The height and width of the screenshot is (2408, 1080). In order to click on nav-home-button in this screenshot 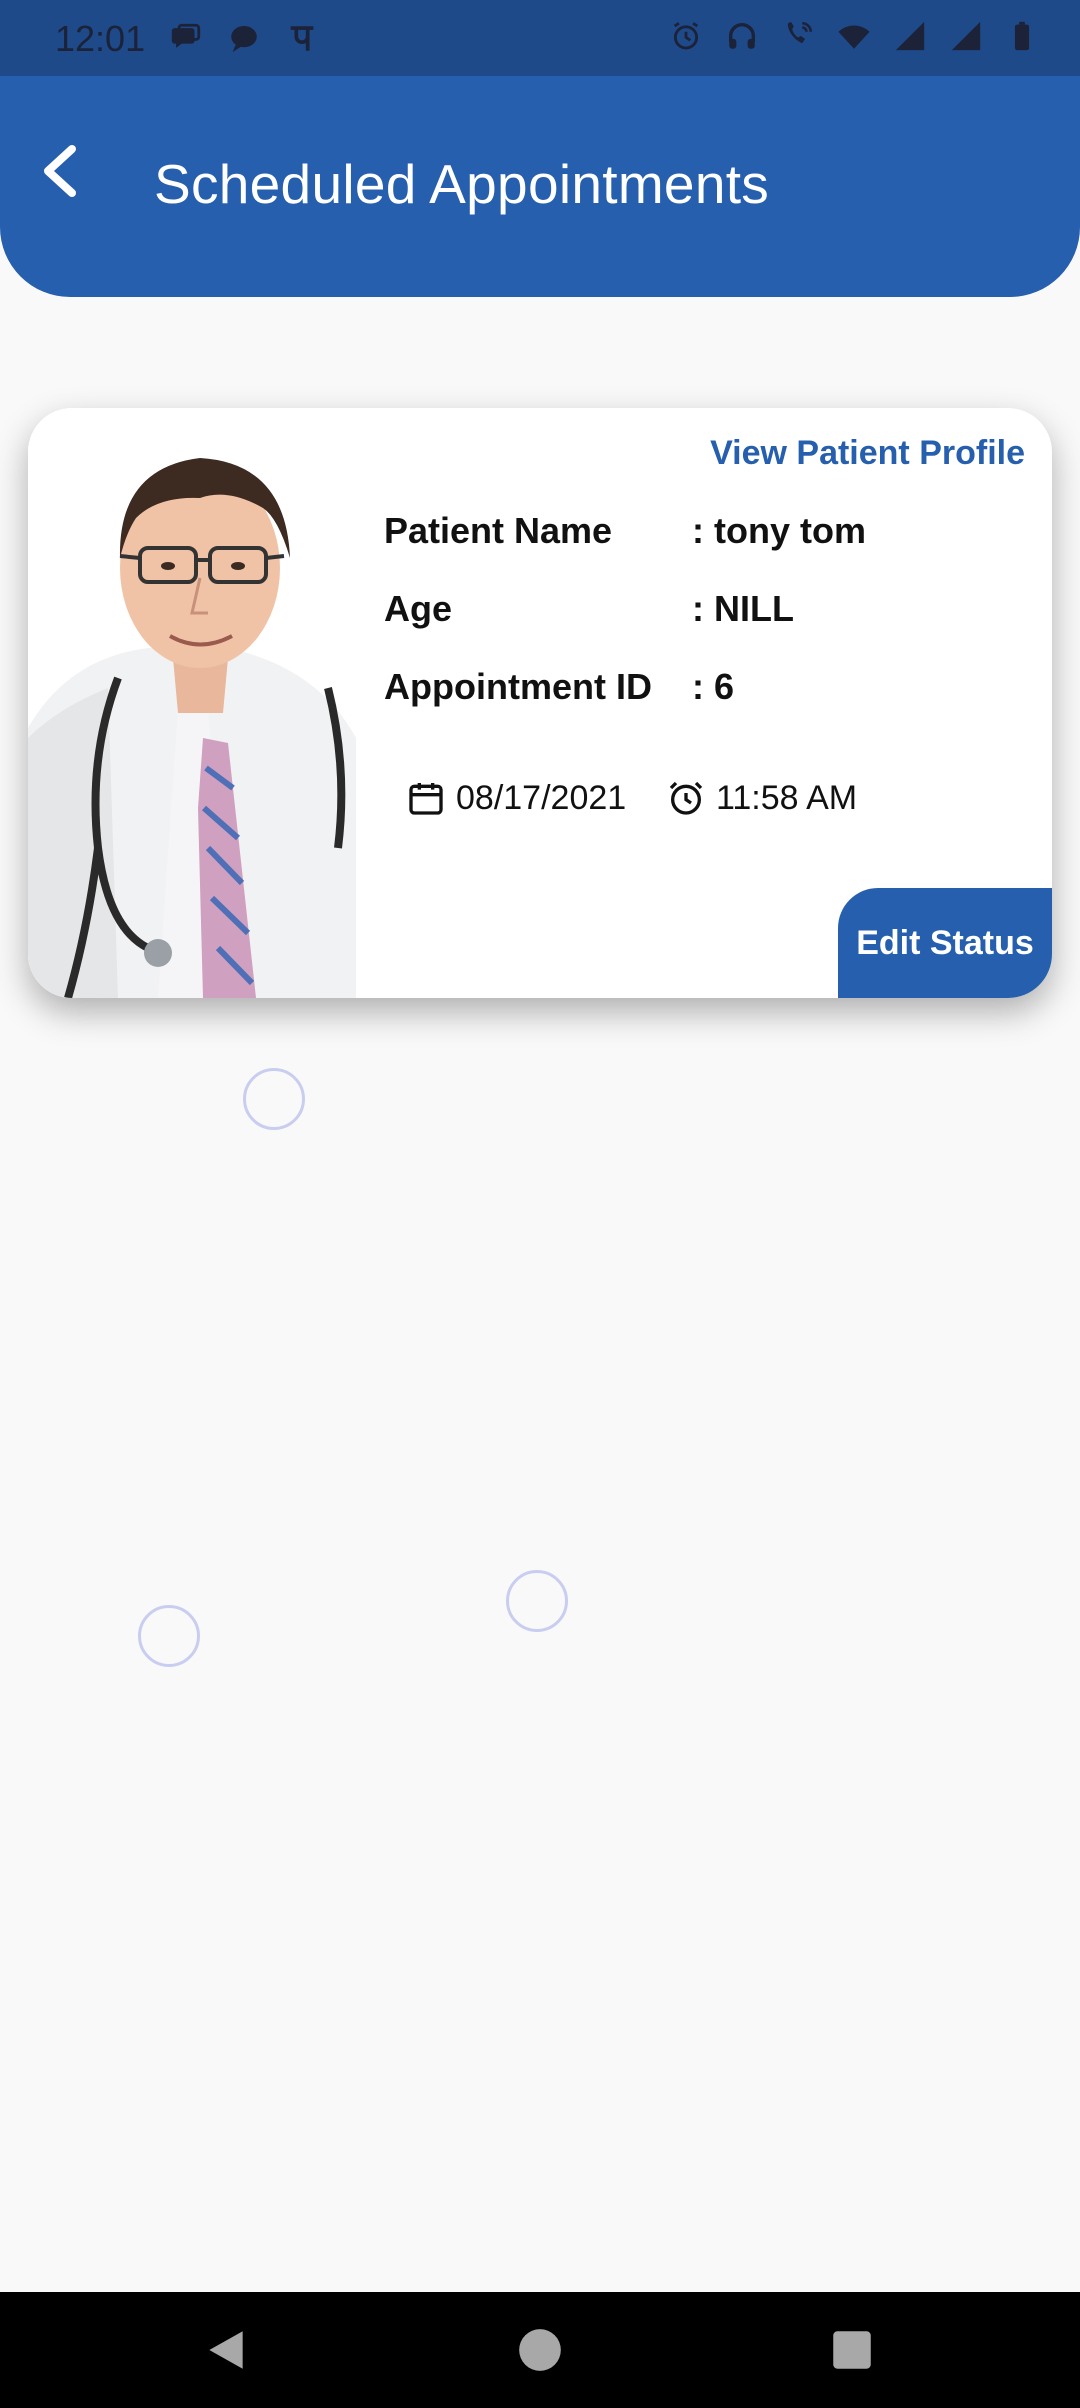, I will do `click(540, 2350)`.